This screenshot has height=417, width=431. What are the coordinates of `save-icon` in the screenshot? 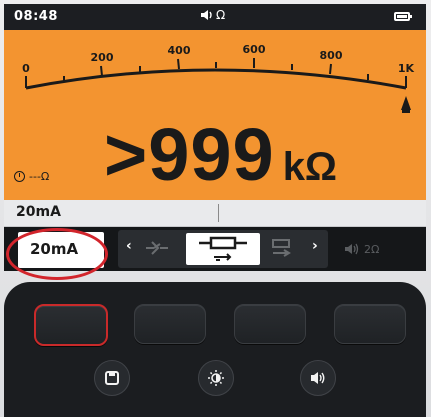 It's located at (112, 378).